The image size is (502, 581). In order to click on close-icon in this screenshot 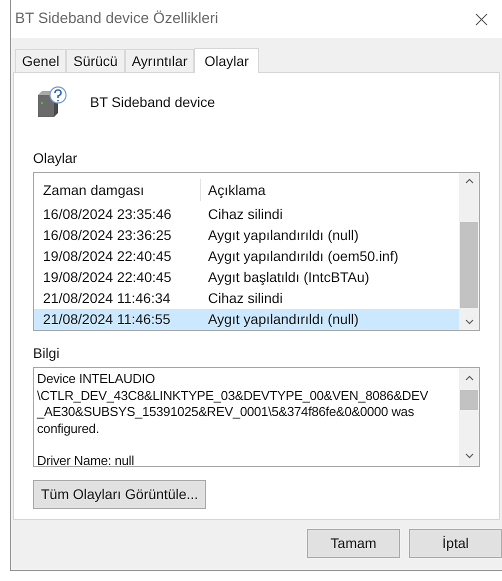, I will do `click(481, 19)`.